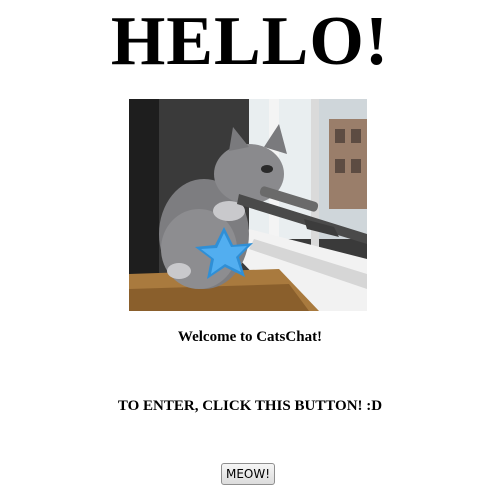 This screenshot has height=500, width=500. What do you see at coordinates (250, 406) in the screenshot?
I see `enter-instruction-text: TO ENTER, CLICK THIS BUTTON! :D` at bounding box center [250, 406].